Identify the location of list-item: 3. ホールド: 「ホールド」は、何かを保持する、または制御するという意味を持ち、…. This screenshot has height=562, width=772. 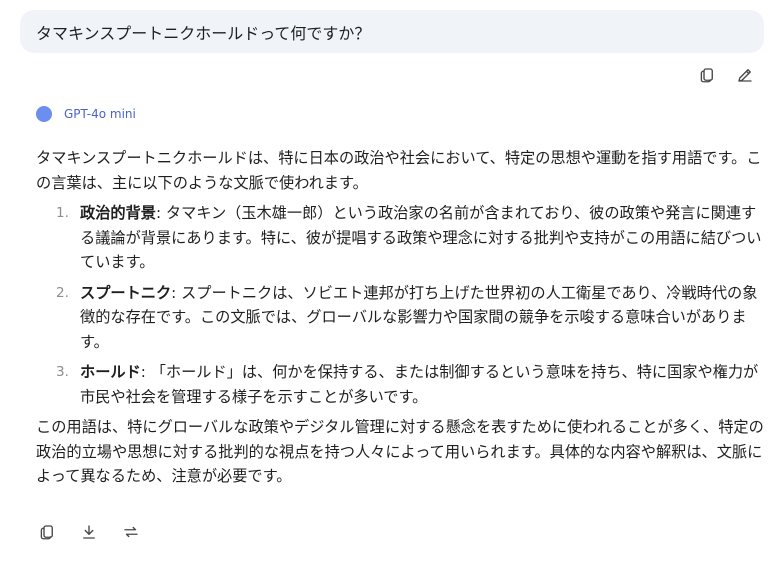
(401, 384).